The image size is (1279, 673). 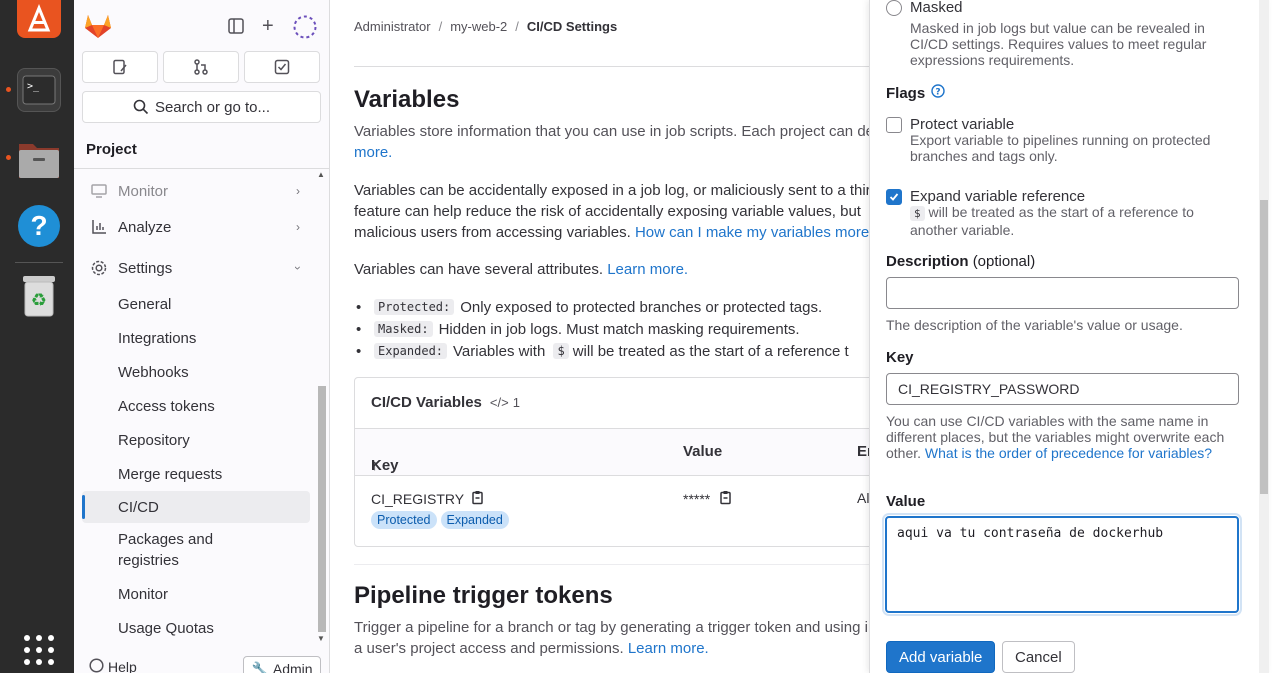 What do you see at coordinates (305, 28) in the screenshot?
I see `user-avatar-icon` at bounding box center [305, 28].